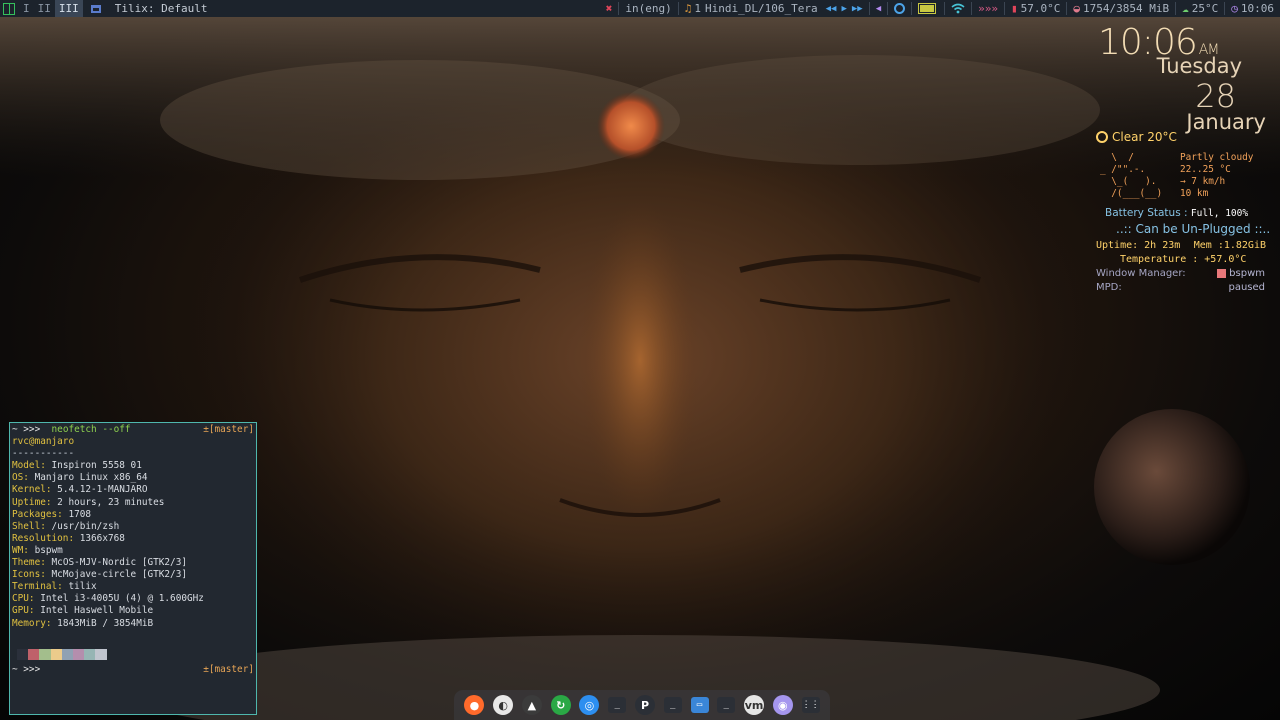 This screenshot has height=720, width=1280. Describe the element at coordinates (1257, 8) in the screenshot. I see `clock-time: 10:06` at that location.